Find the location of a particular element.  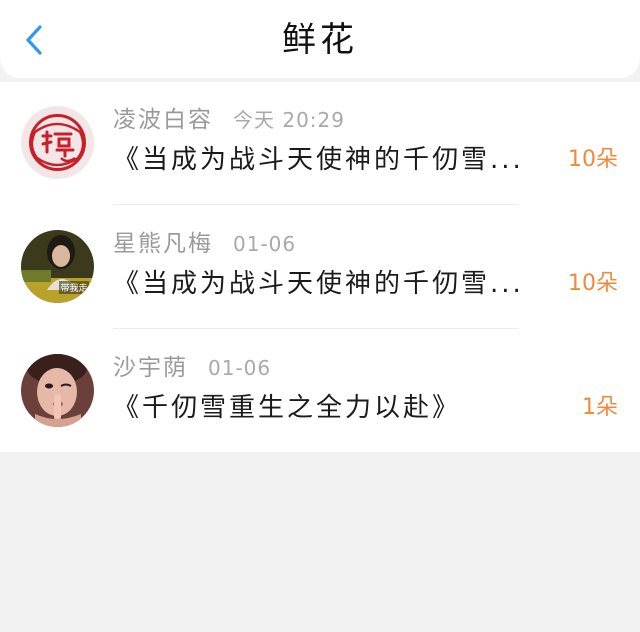

page-title: 鲜花 is located at coordinates (320, 40).